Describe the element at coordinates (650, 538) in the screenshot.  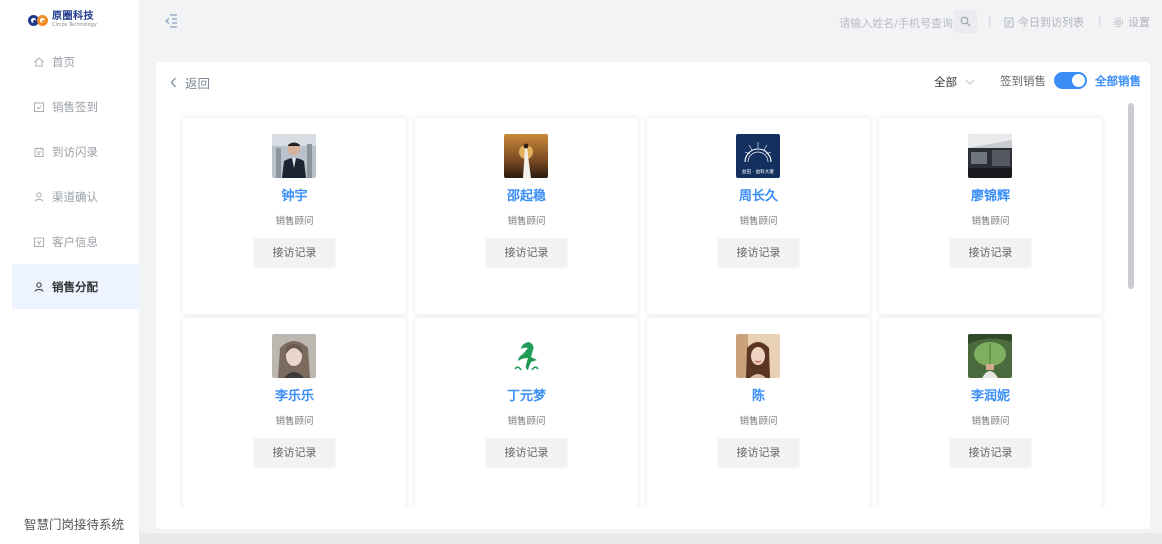
I see `horizontal-scrollbar` at that location.